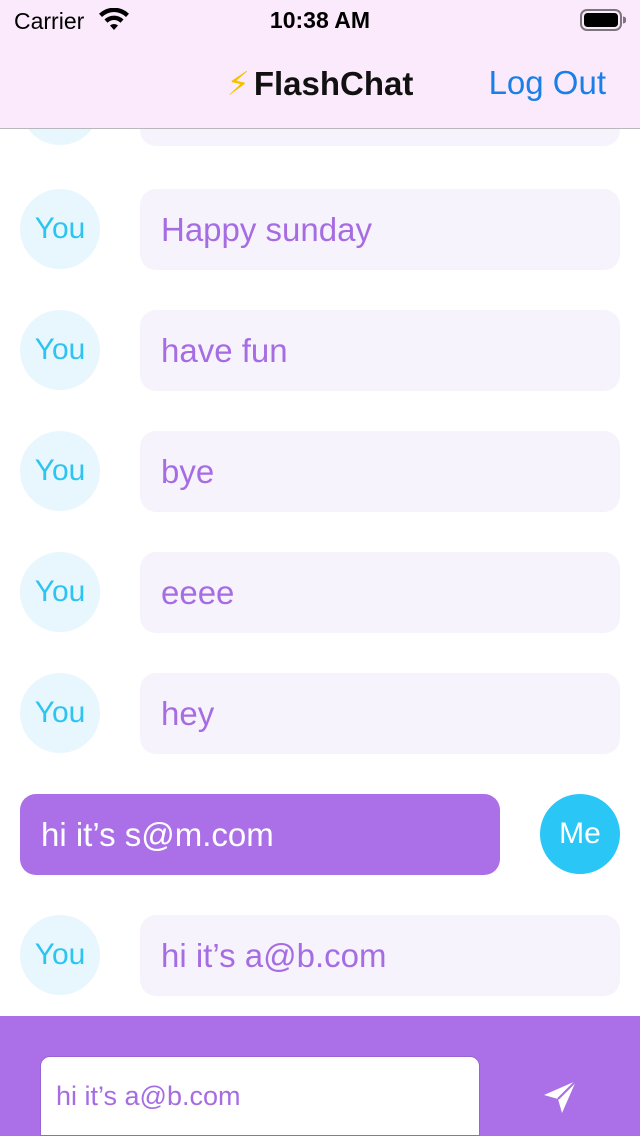  What do you see at coordinates (380, 137) in the screenshot?
I see `message-bubble` at bounding box center [380, 137].